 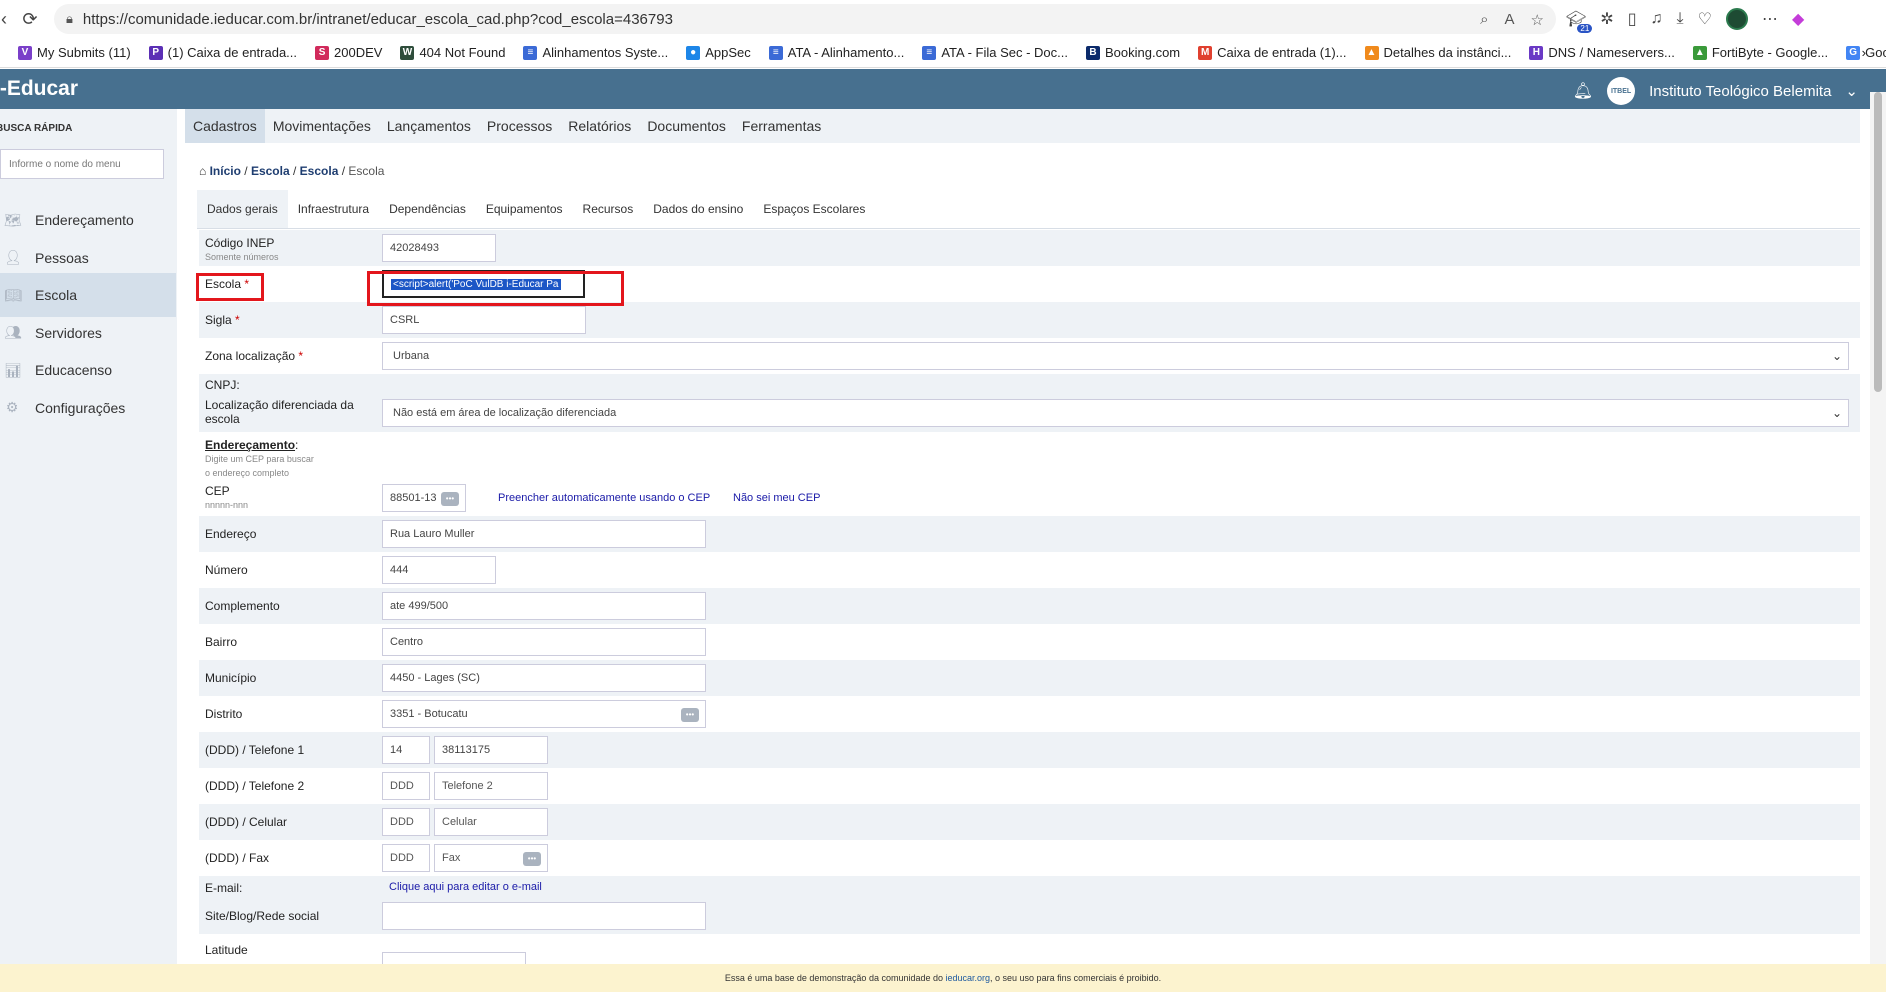 What do you see at coordinates (1115, 356) in the screenshot?
I see `zona-select: Urbana ⌄` at bounding box center [1115, 356].